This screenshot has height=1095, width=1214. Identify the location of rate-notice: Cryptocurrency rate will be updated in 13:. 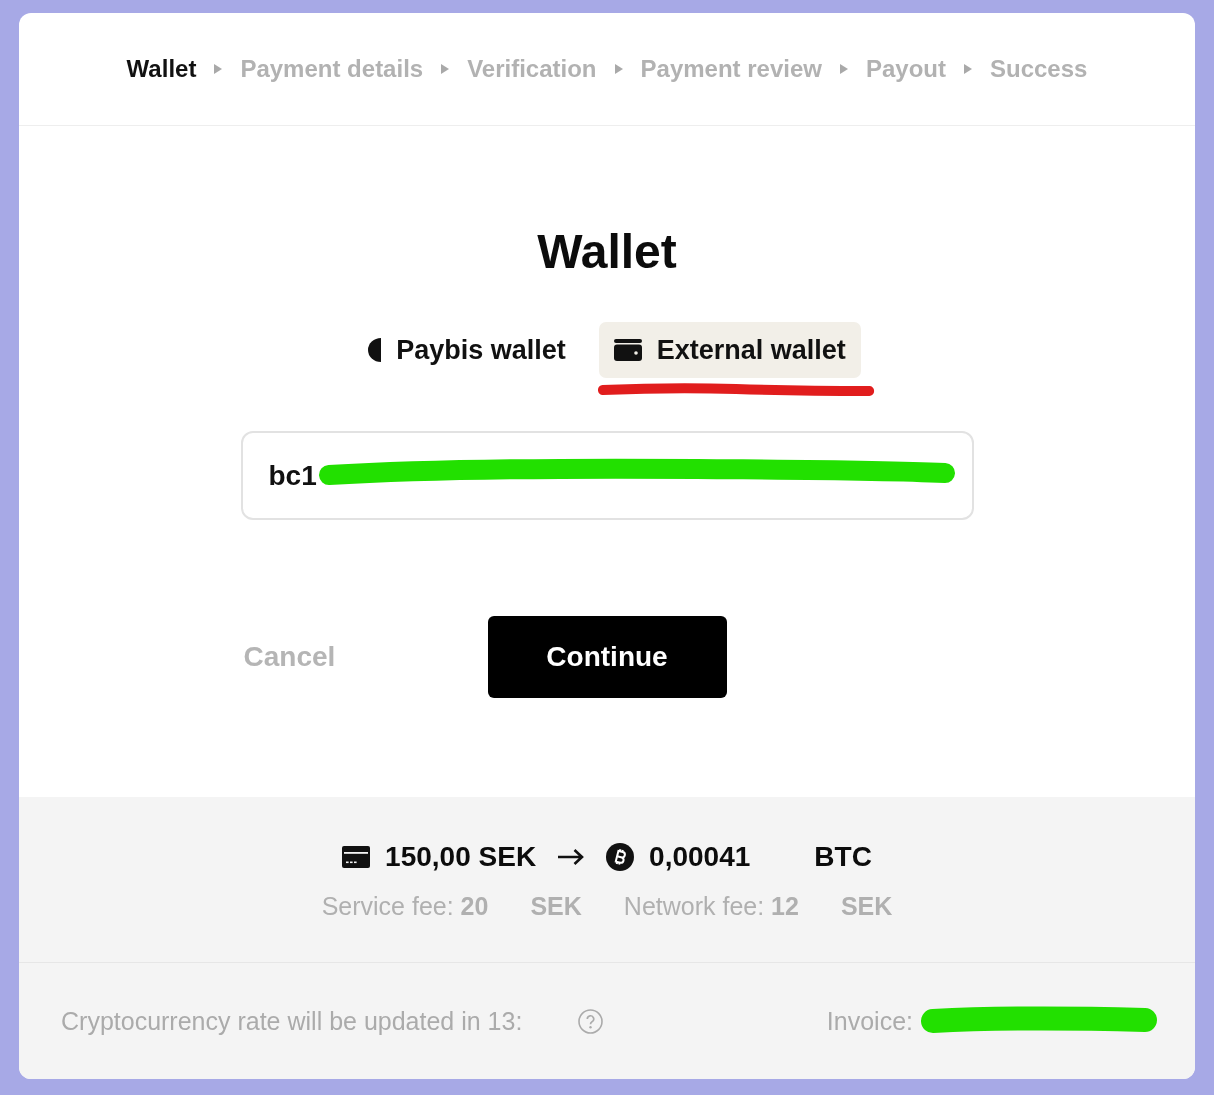
(292, 1021).